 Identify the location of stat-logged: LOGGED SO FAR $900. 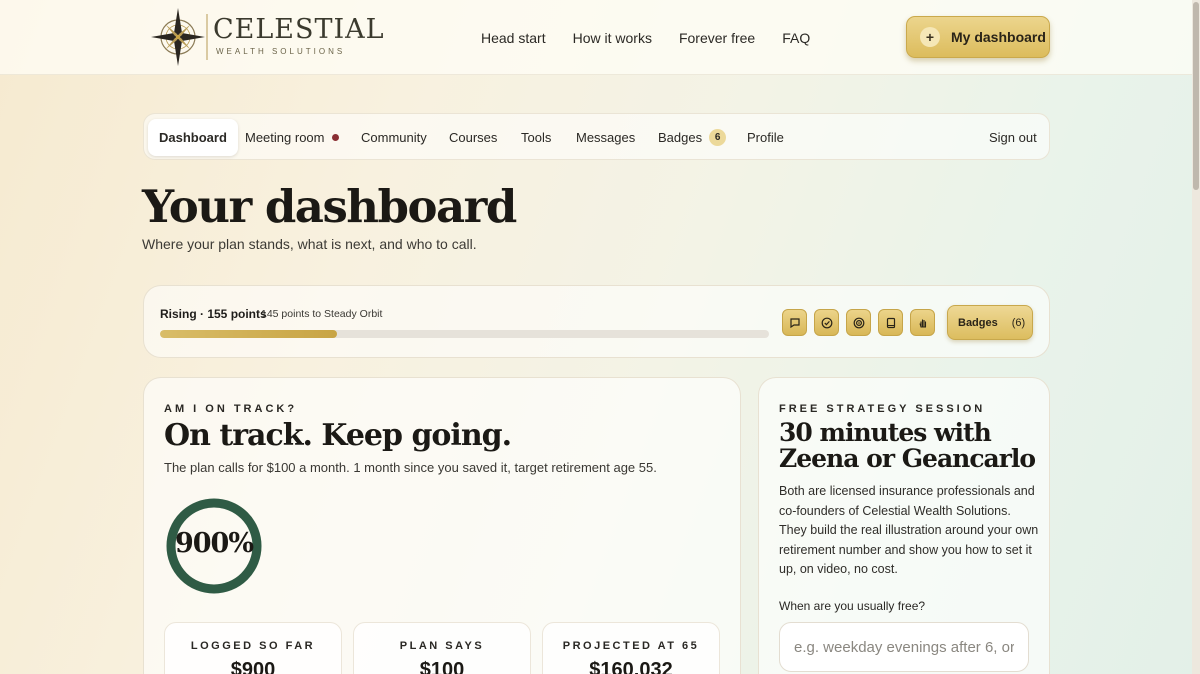
(253, 648).